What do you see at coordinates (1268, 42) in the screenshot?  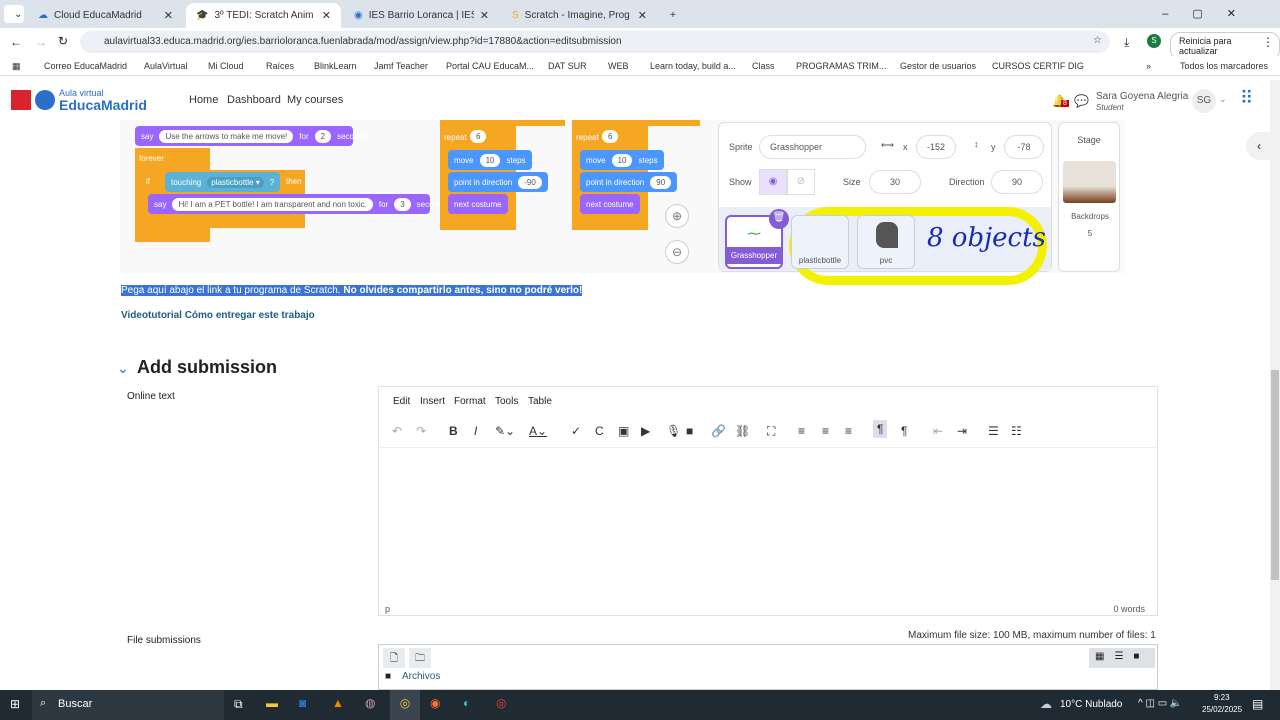 I see `menu-icon: ⋮` at bounding box center [1268, 42].